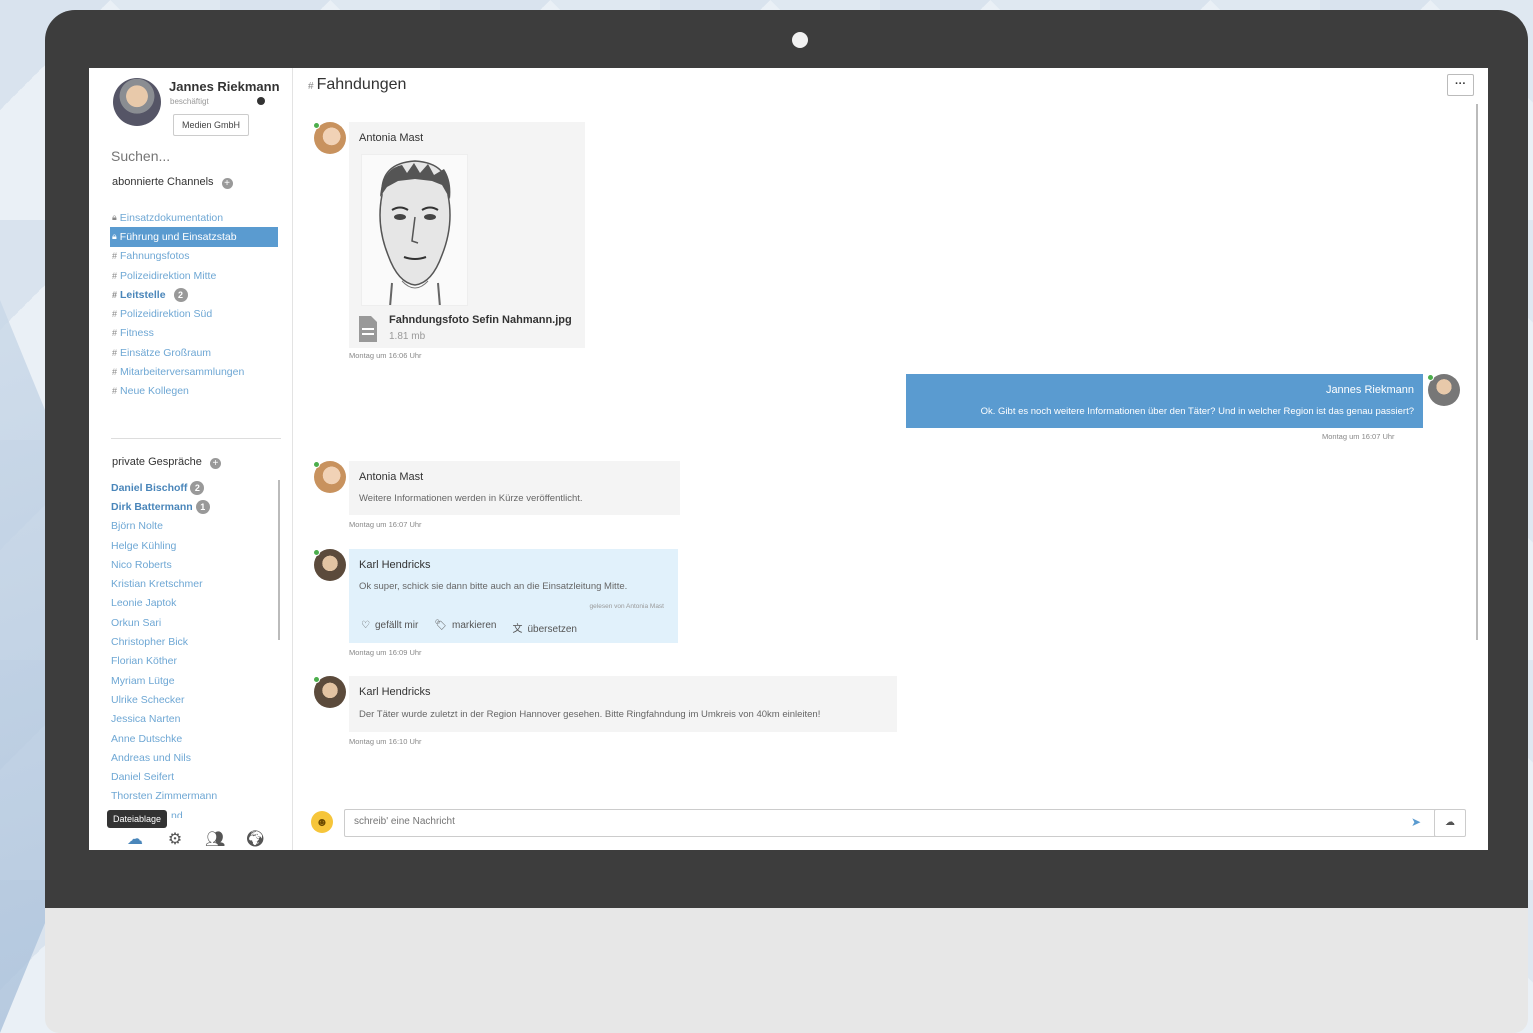 This screenshot has width=1533, height=1033. What do you see at coordinates (152, 506) in the screenshot?
I see `contact-name: Dirk Battermann` at bounding box center [152, 506].